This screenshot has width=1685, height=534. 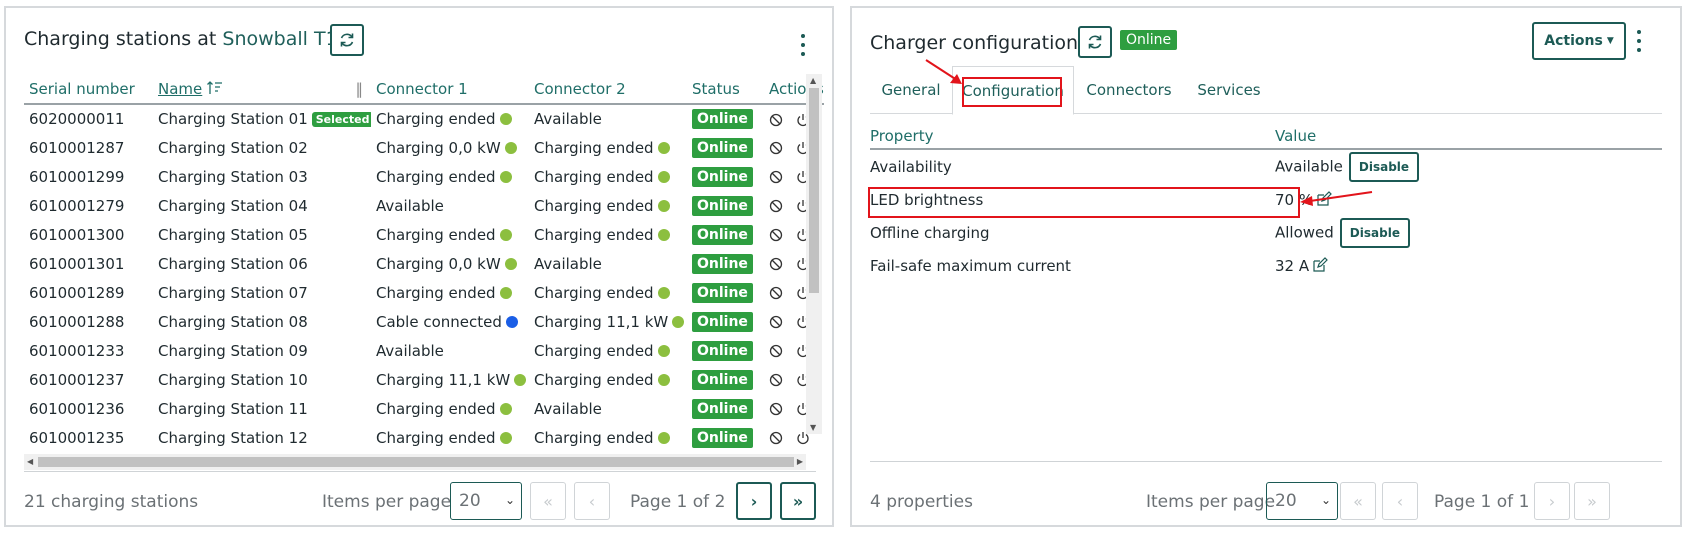 What do you see at coordinates (262, 437) in the screenshot?
I see `name-cell: Charging Station 12` at bounding box center [262, 437].